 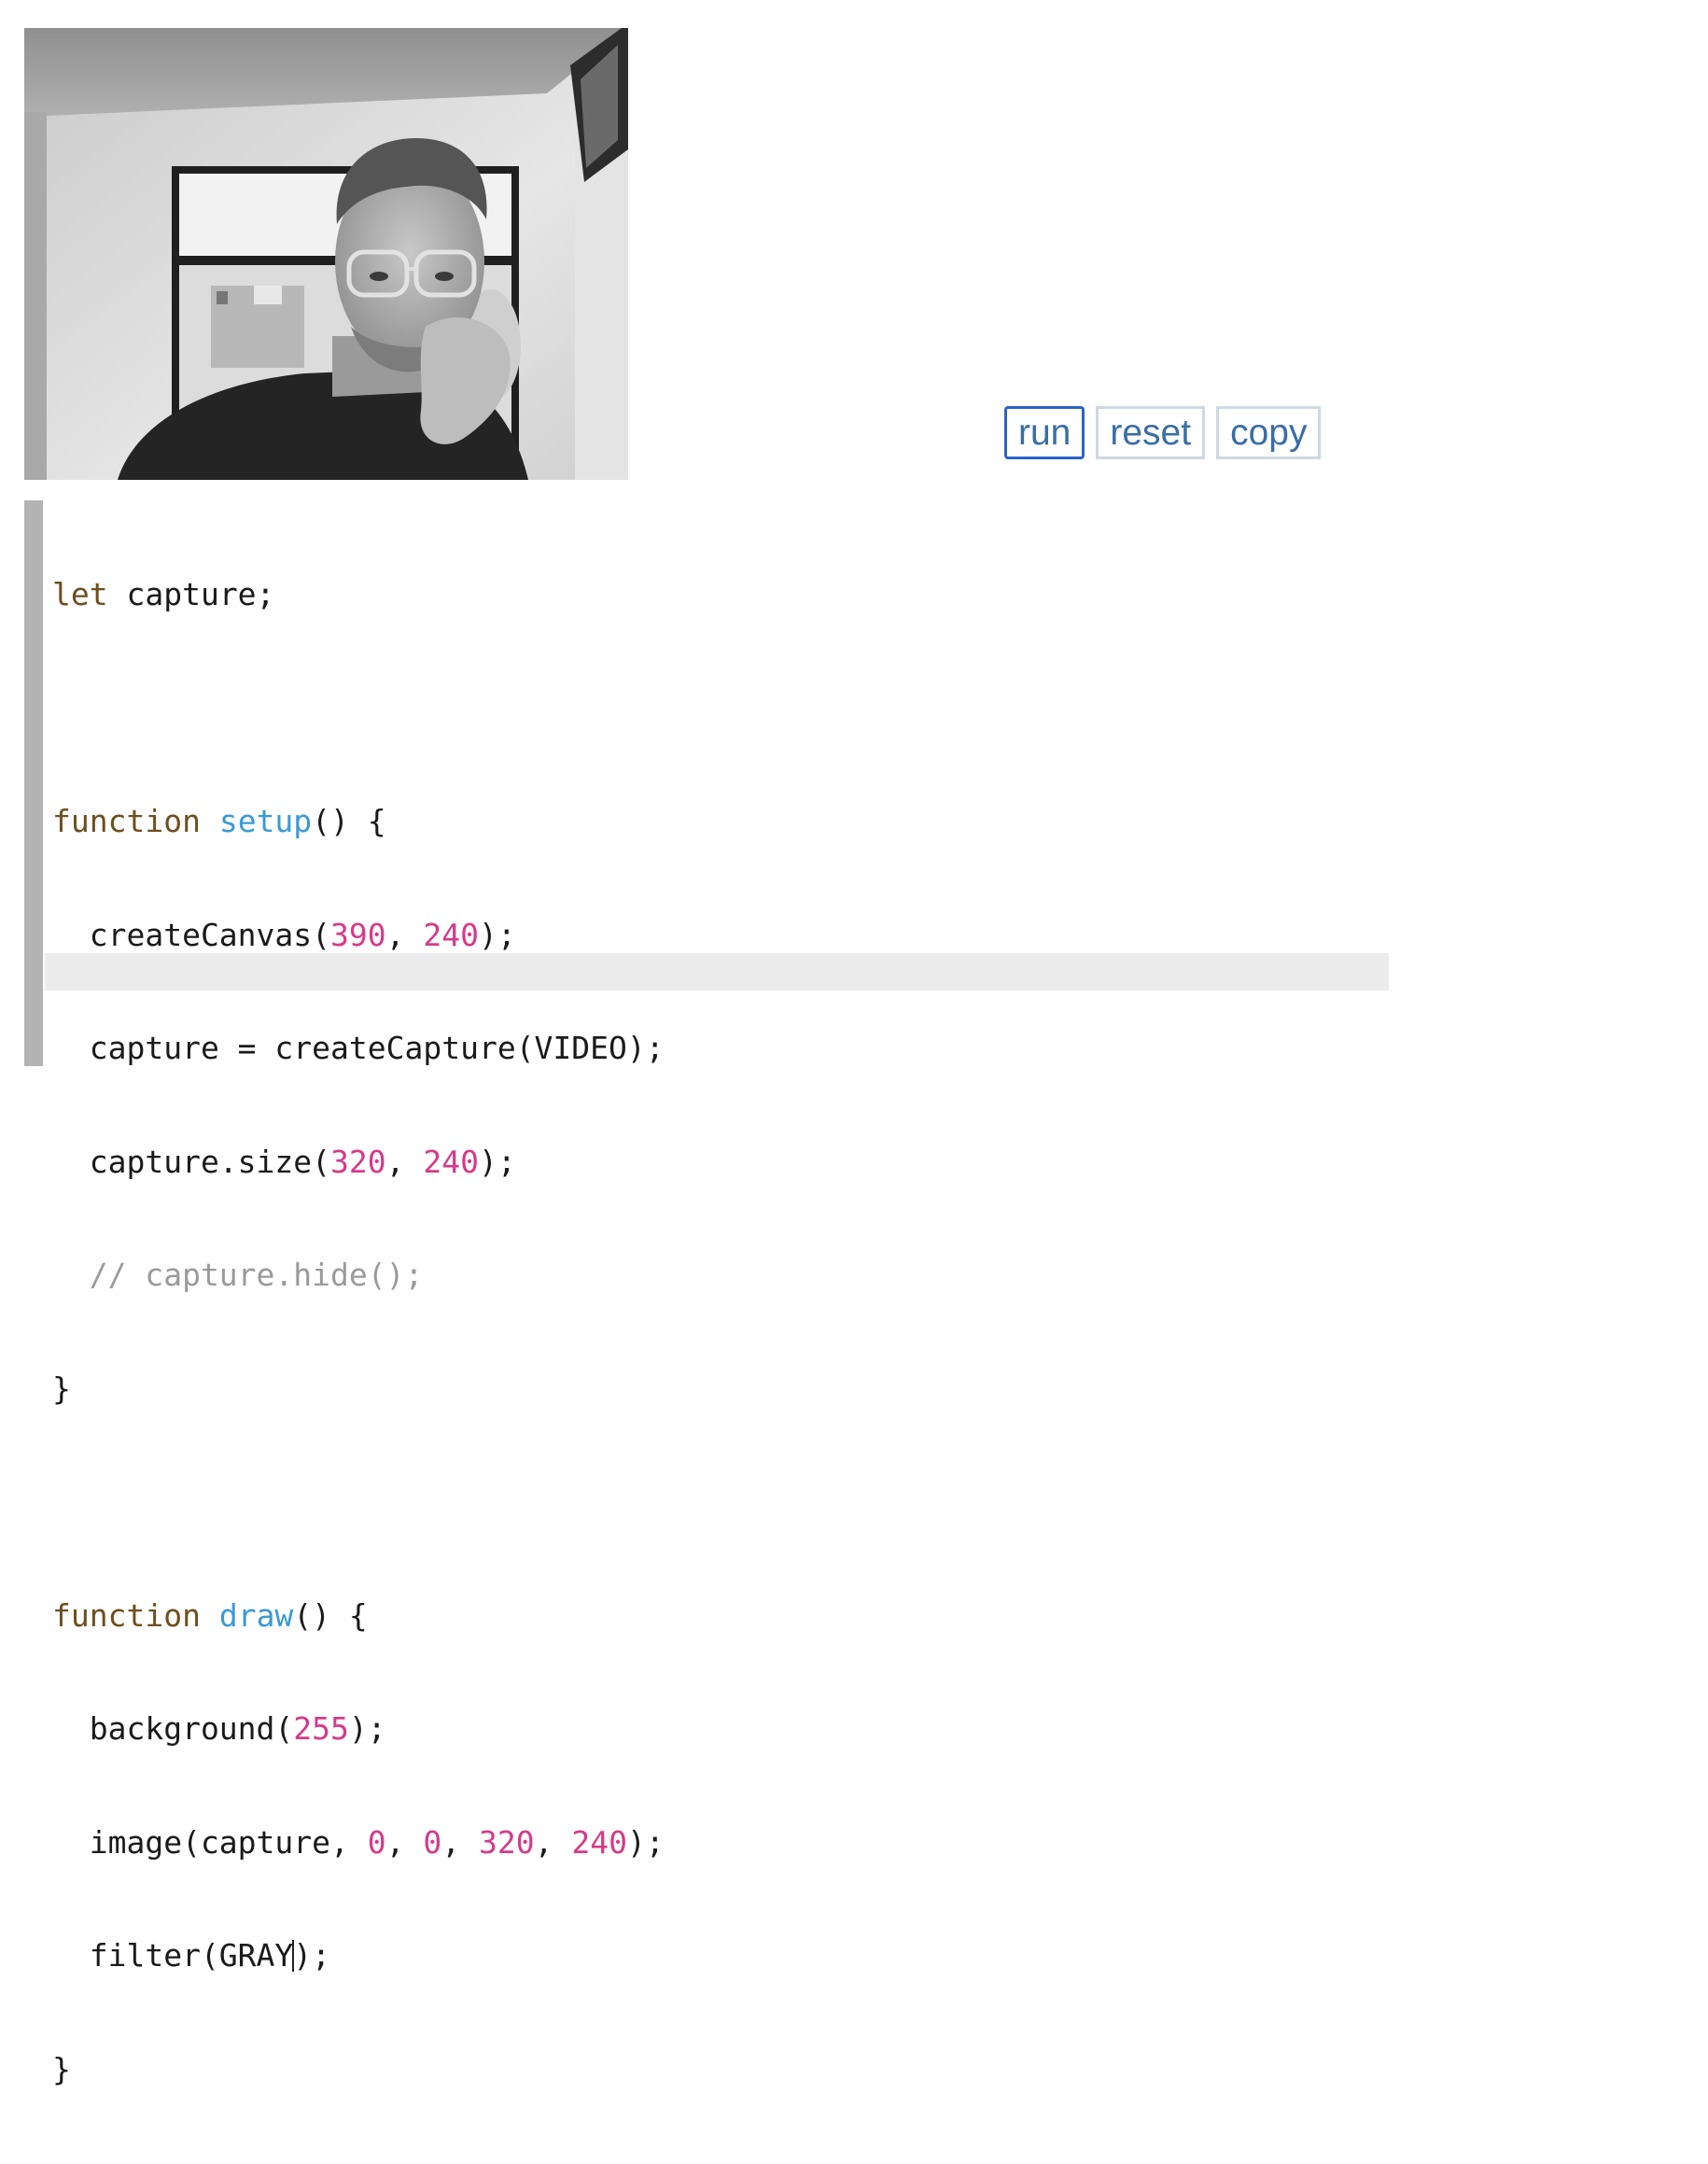 What do you see at coordinates (238, 1275) in the screenshot?
I see `code-comment: // capture.hide();` at bounding box center [238, 1275].